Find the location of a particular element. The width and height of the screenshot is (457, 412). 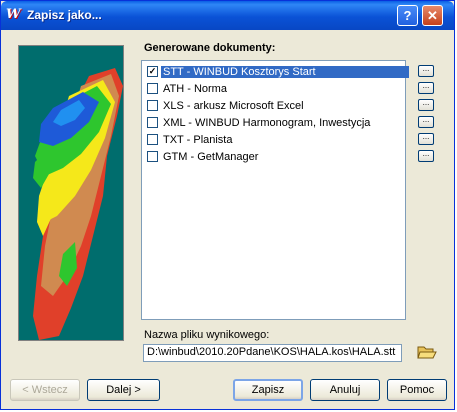

checkbox-ath is located at coordinates (152, 88).